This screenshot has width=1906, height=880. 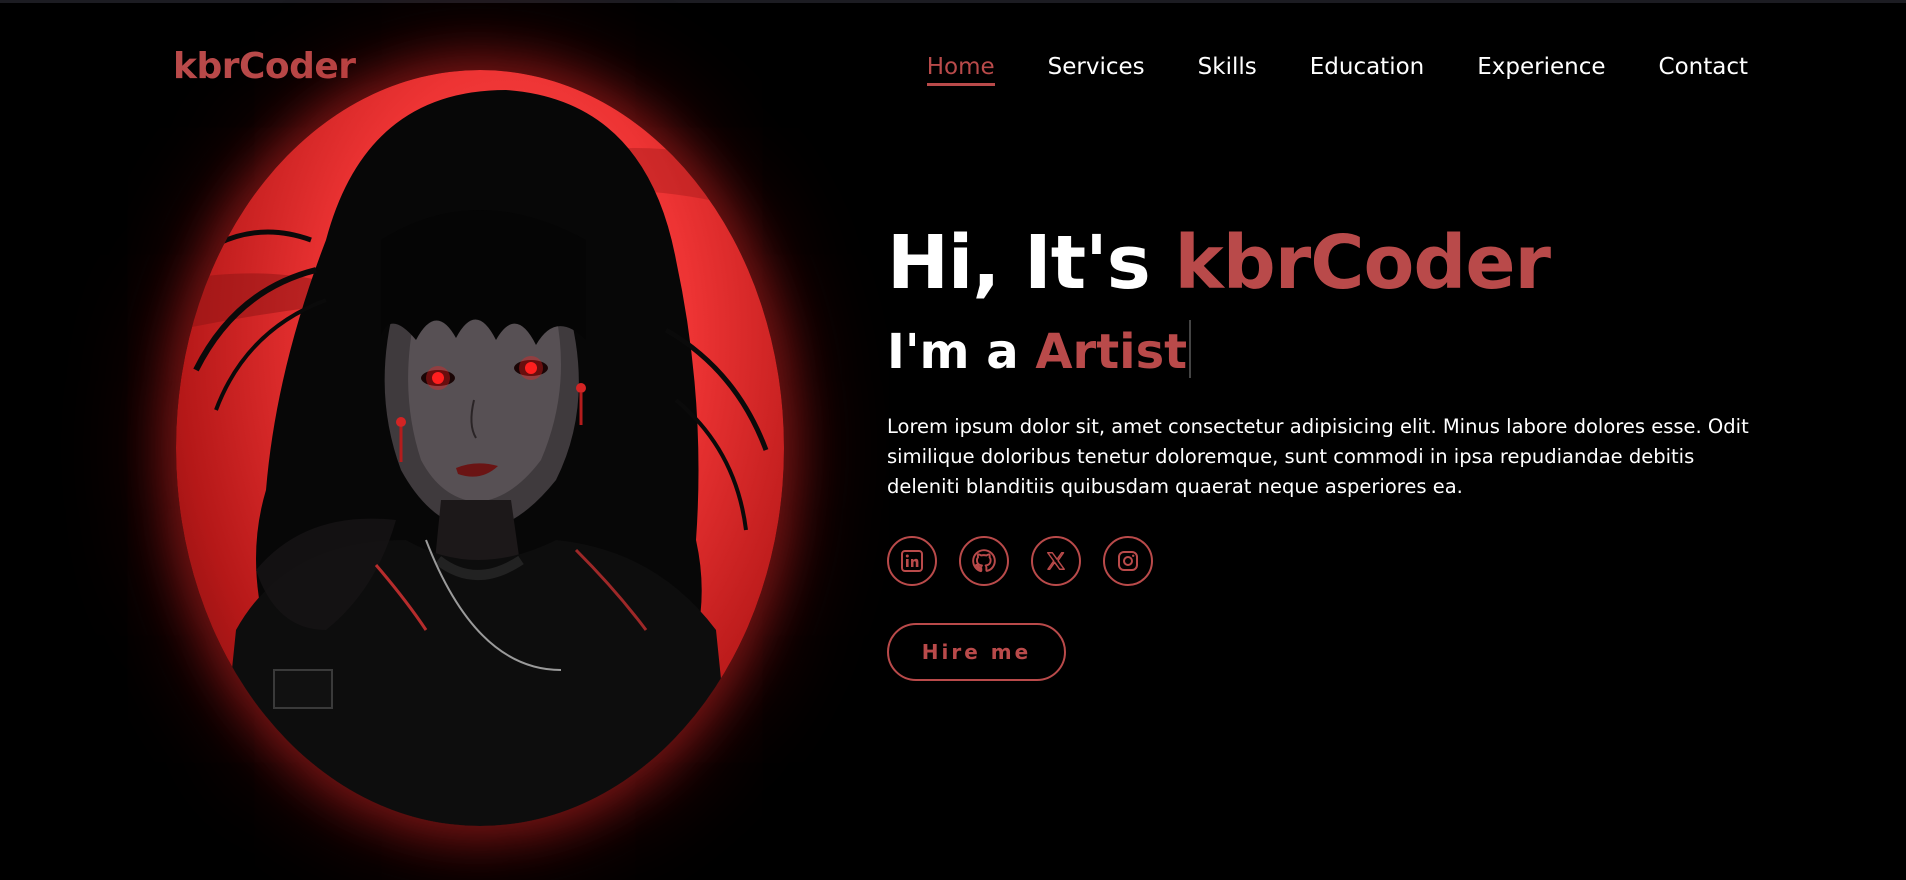 I want to click on instagram-link, so click(x=1128, y=561).